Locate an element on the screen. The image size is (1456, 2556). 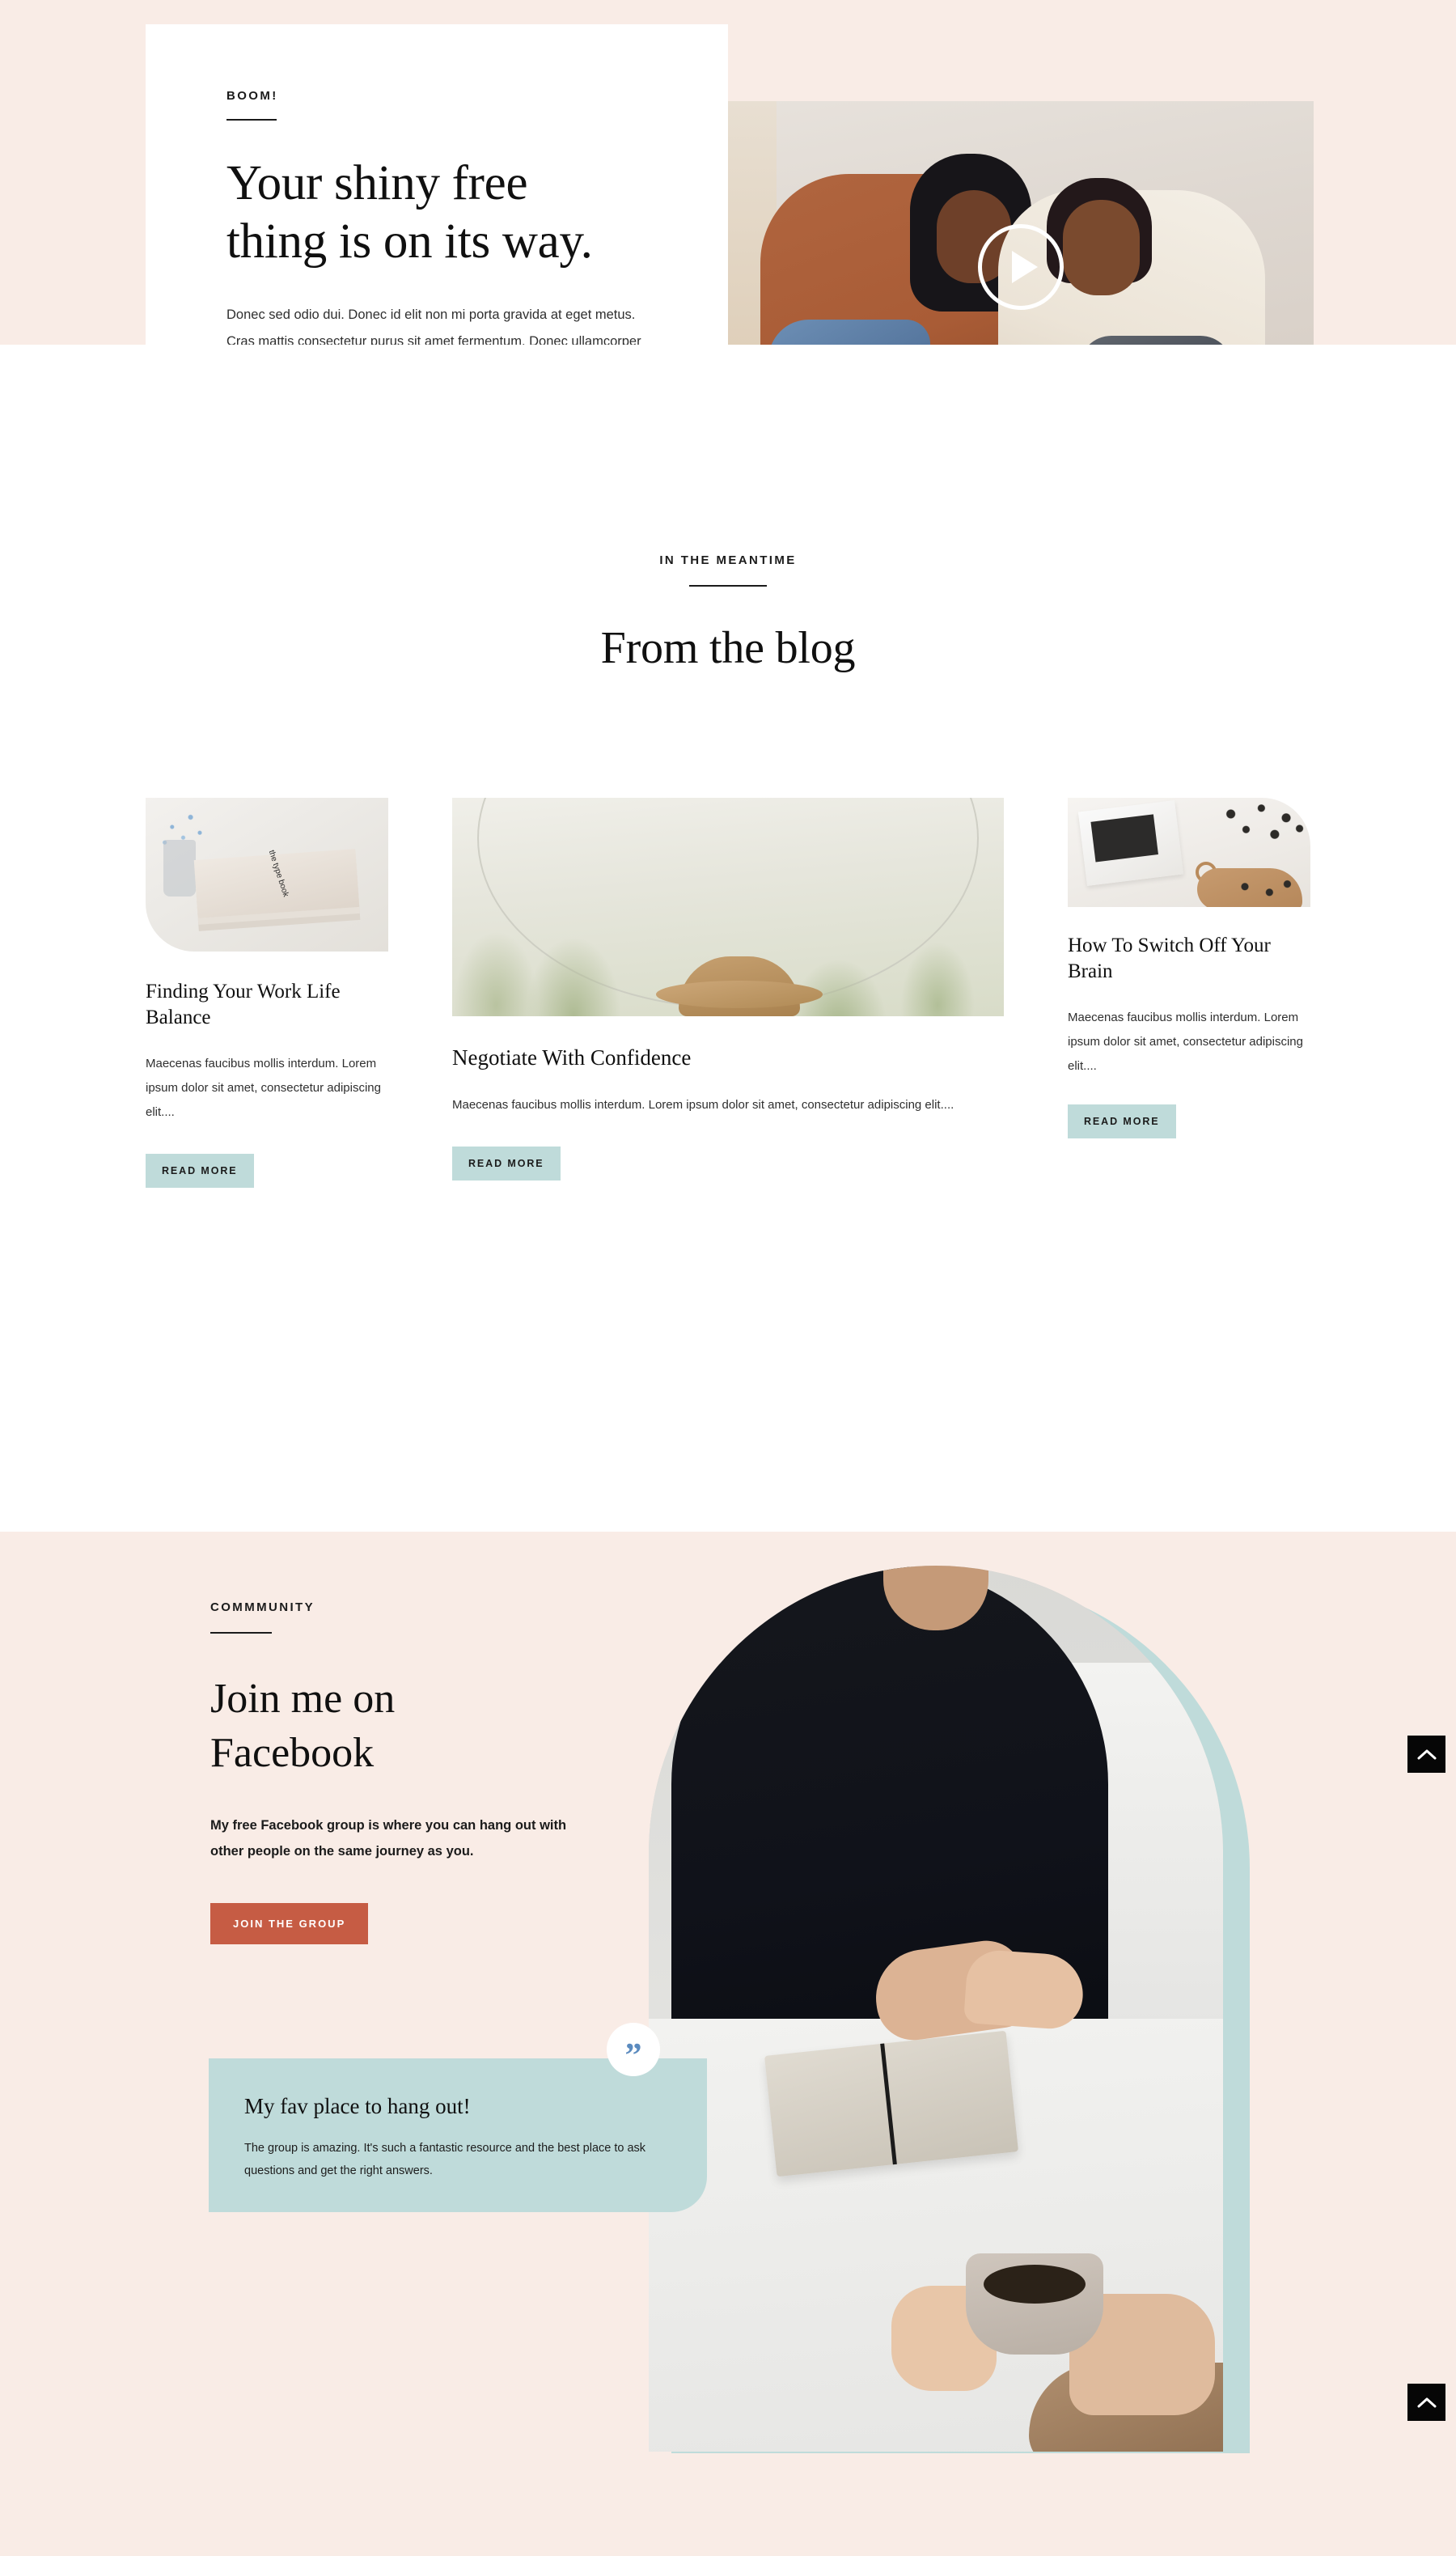
join-the-group-button: JOIN THE GROUP is located at coordinates (289, 1924).